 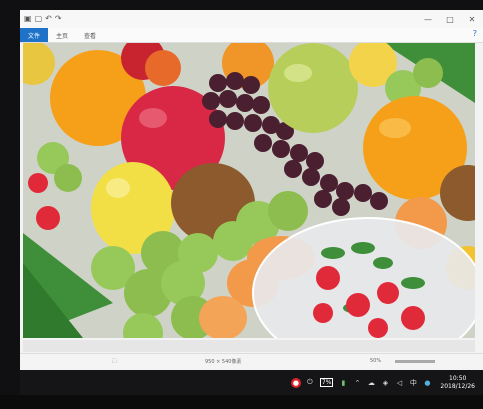 What do you see at coordinates (58, 19) in the screenshot?
I see `redo-icon: ↷` at bounding box center [58, 19].